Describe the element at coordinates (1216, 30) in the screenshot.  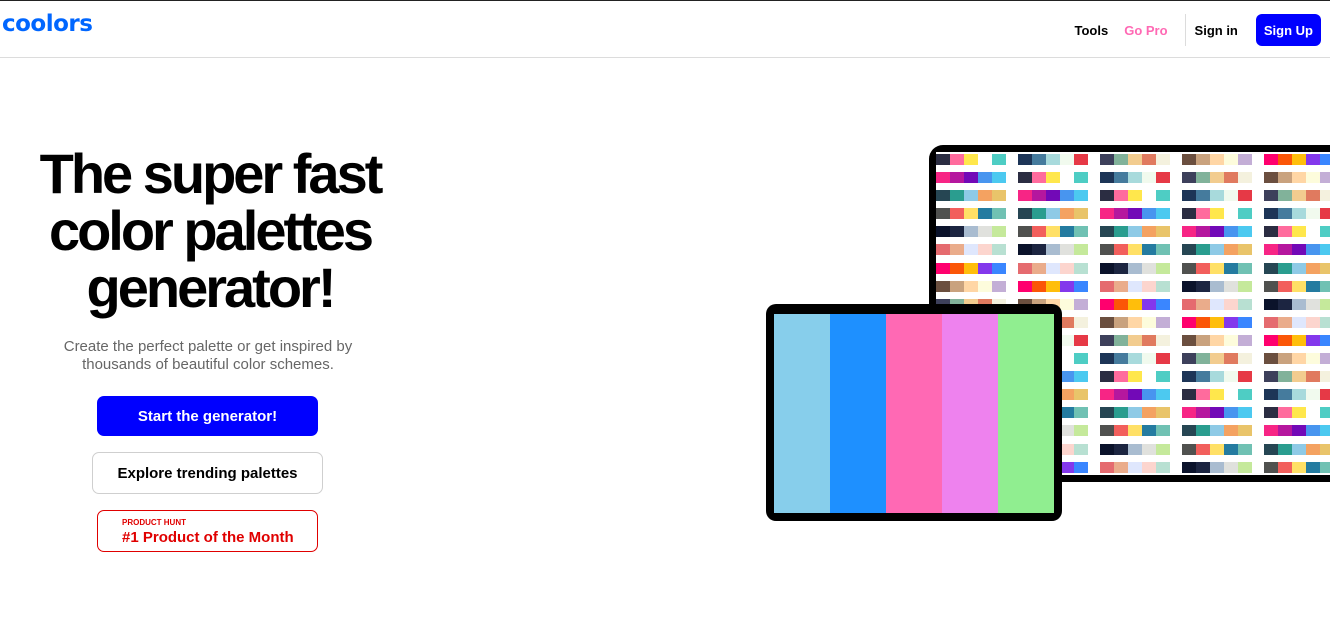
I see `sign-in-link: Sign in` at that location.